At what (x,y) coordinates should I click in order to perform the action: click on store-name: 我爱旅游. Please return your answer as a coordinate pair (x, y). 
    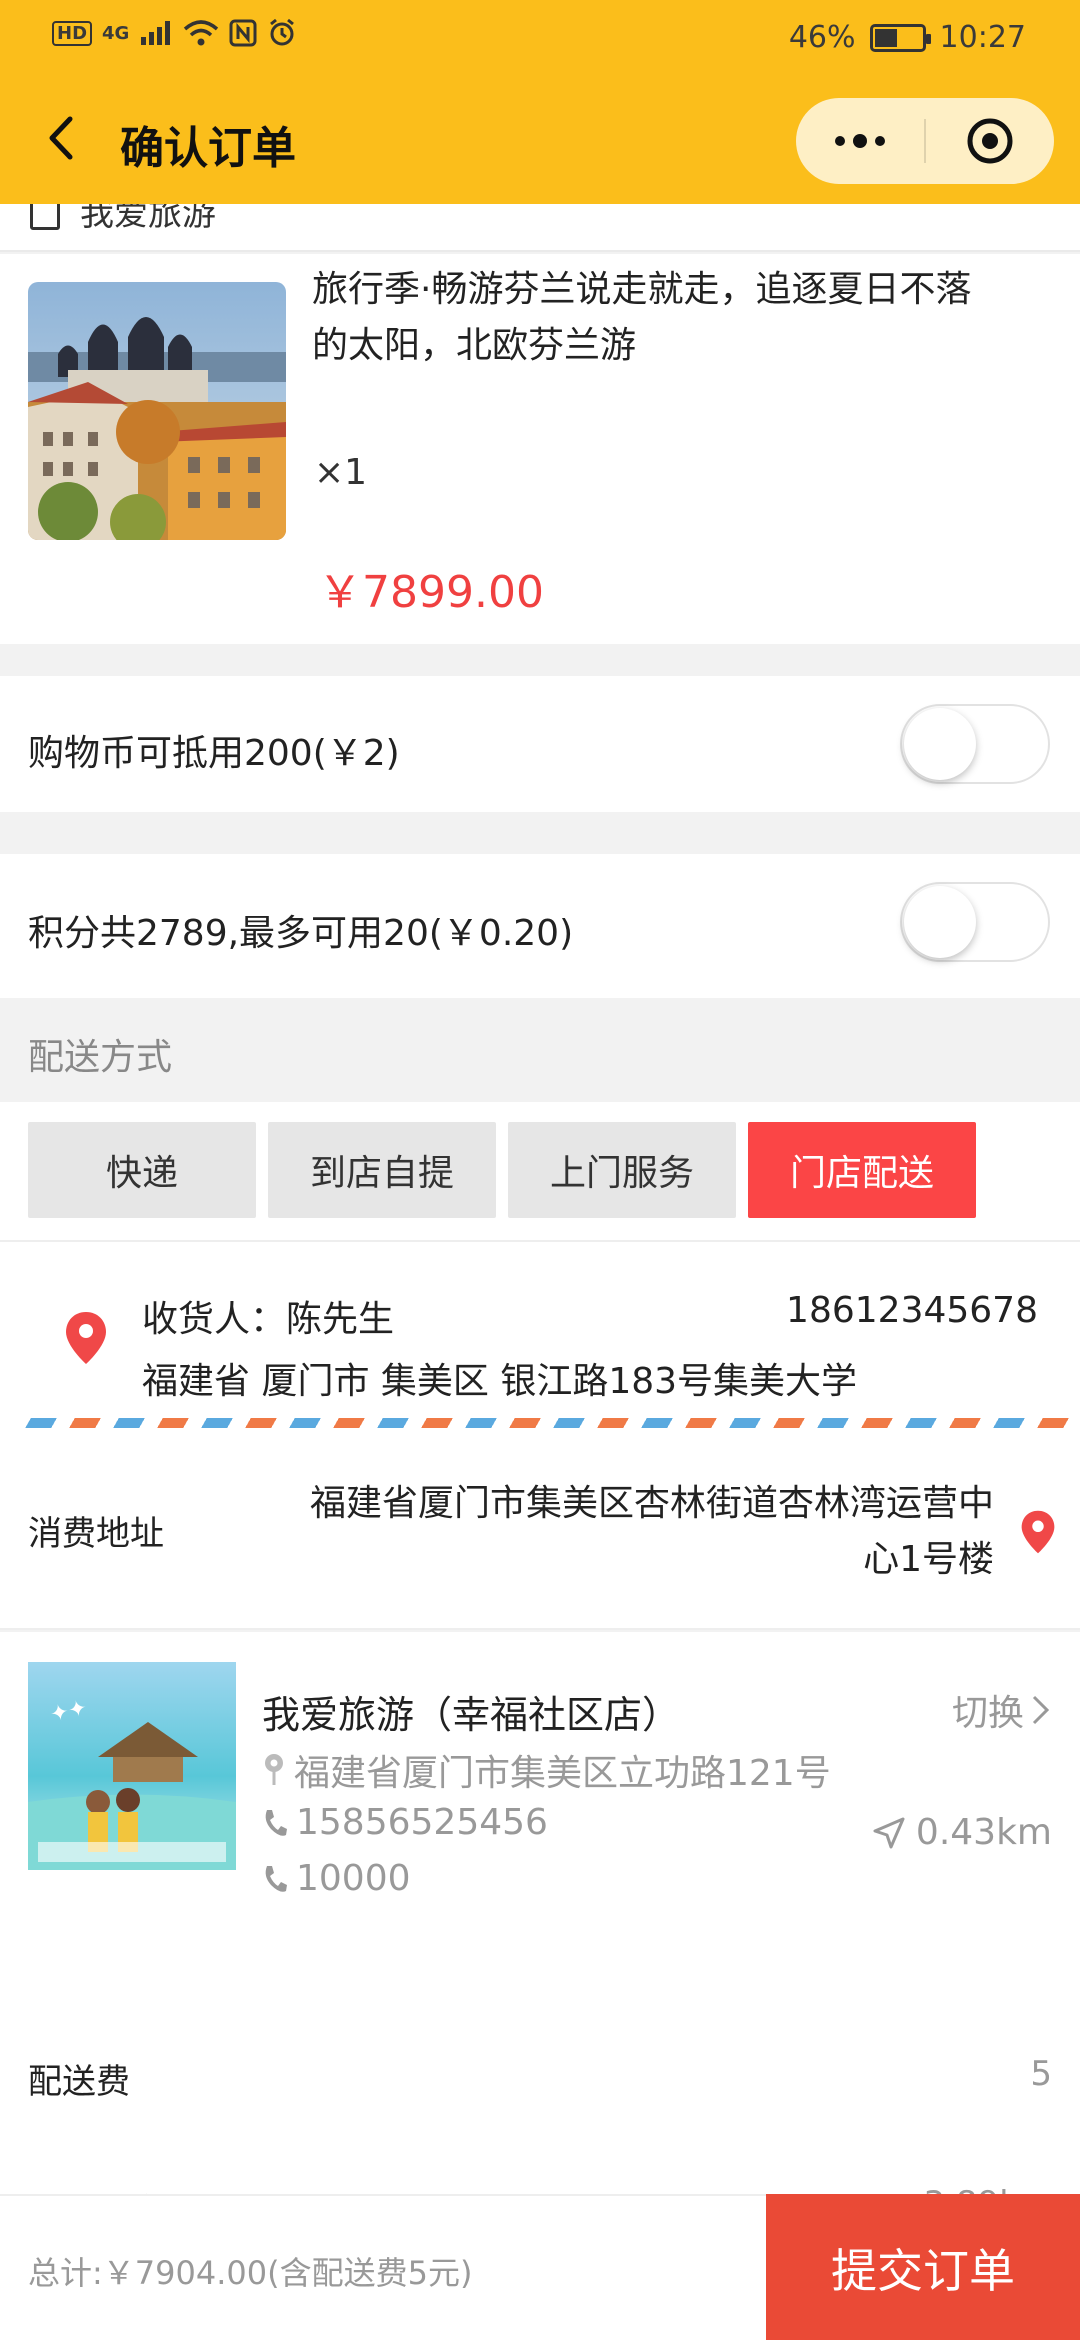
    Looking at the image, I should click on (148, 219).